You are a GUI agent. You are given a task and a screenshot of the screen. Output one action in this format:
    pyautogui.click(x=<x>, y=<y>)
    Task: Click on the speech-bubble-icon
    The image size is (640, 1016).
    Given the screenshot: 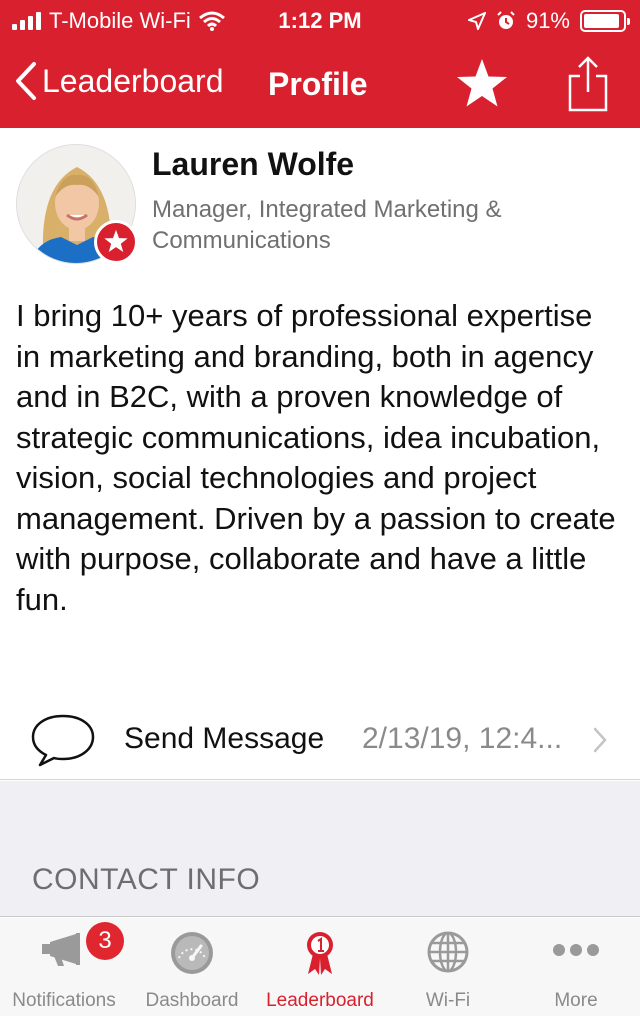 What is the action you would take?
    pyautogui.click(x=63, y=740)
    